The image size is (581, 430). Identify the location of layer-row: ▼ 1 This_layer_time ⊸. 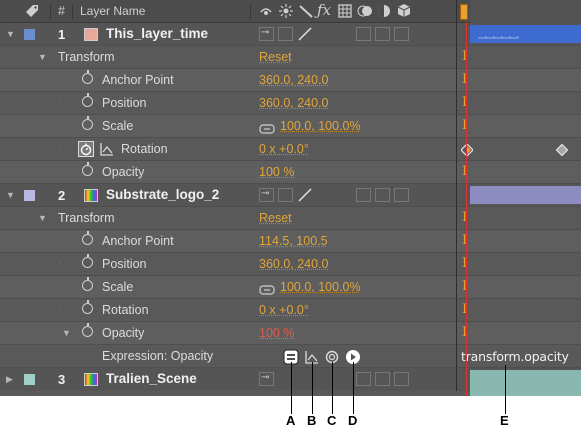
(290, 34).